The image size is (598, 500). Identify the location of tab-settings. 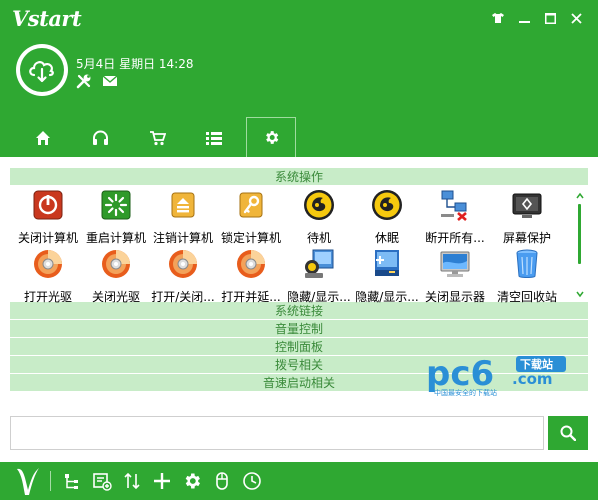
(271, 137).